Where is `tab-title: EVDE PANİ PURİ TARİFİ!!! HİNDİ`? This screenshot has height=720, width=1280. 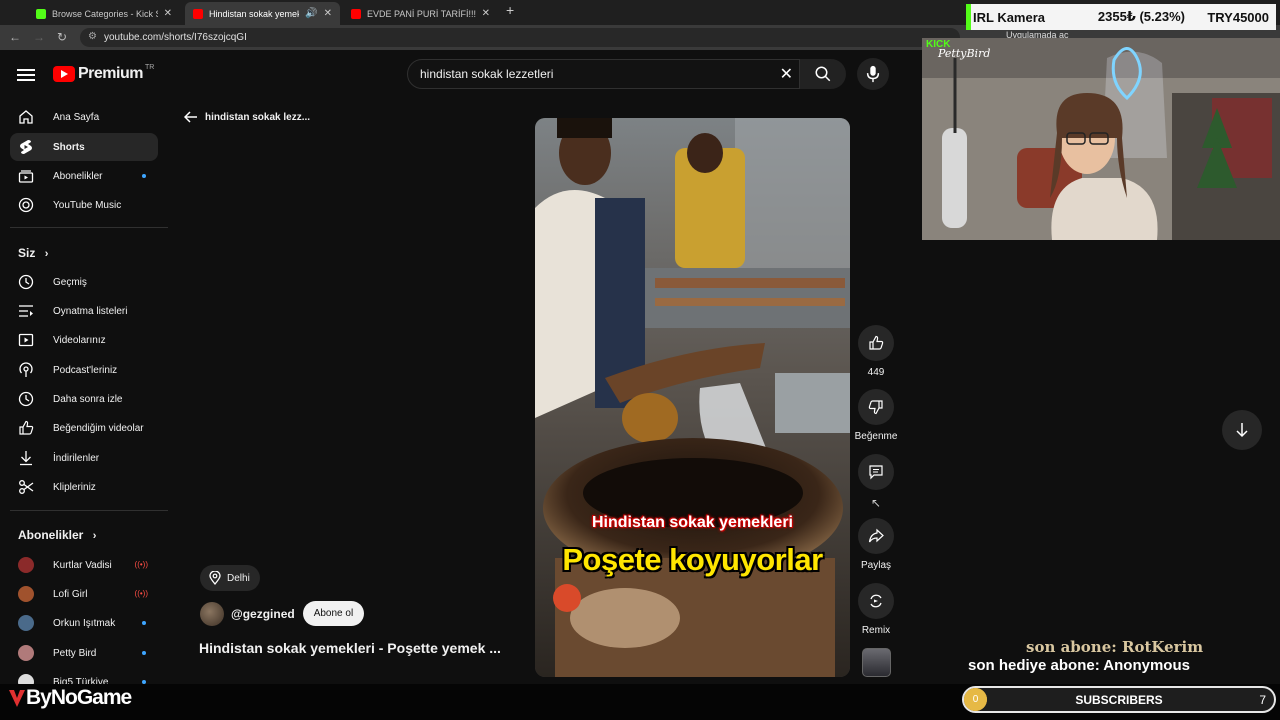
tab-title: EVDE PANİ PURİ TARİFİ!!! HİNDİ is located at coordinates (421, 13).